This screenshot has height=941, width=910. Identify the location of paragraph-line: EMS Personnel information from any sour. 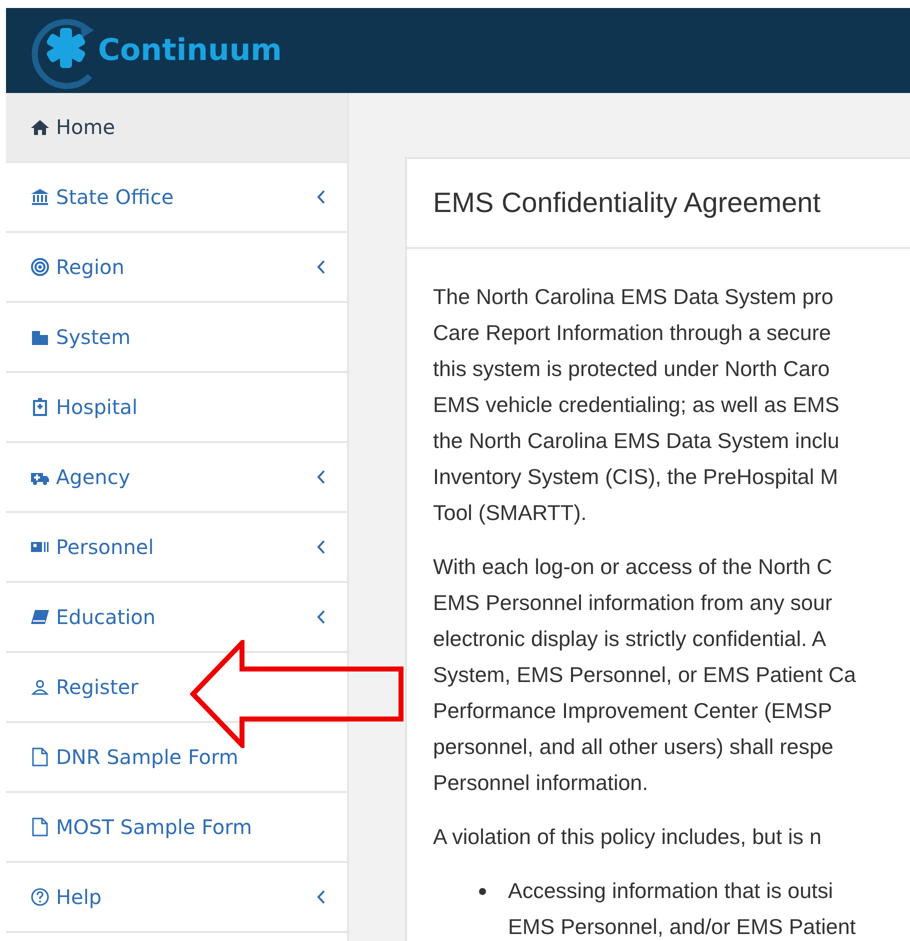
(633, 603).